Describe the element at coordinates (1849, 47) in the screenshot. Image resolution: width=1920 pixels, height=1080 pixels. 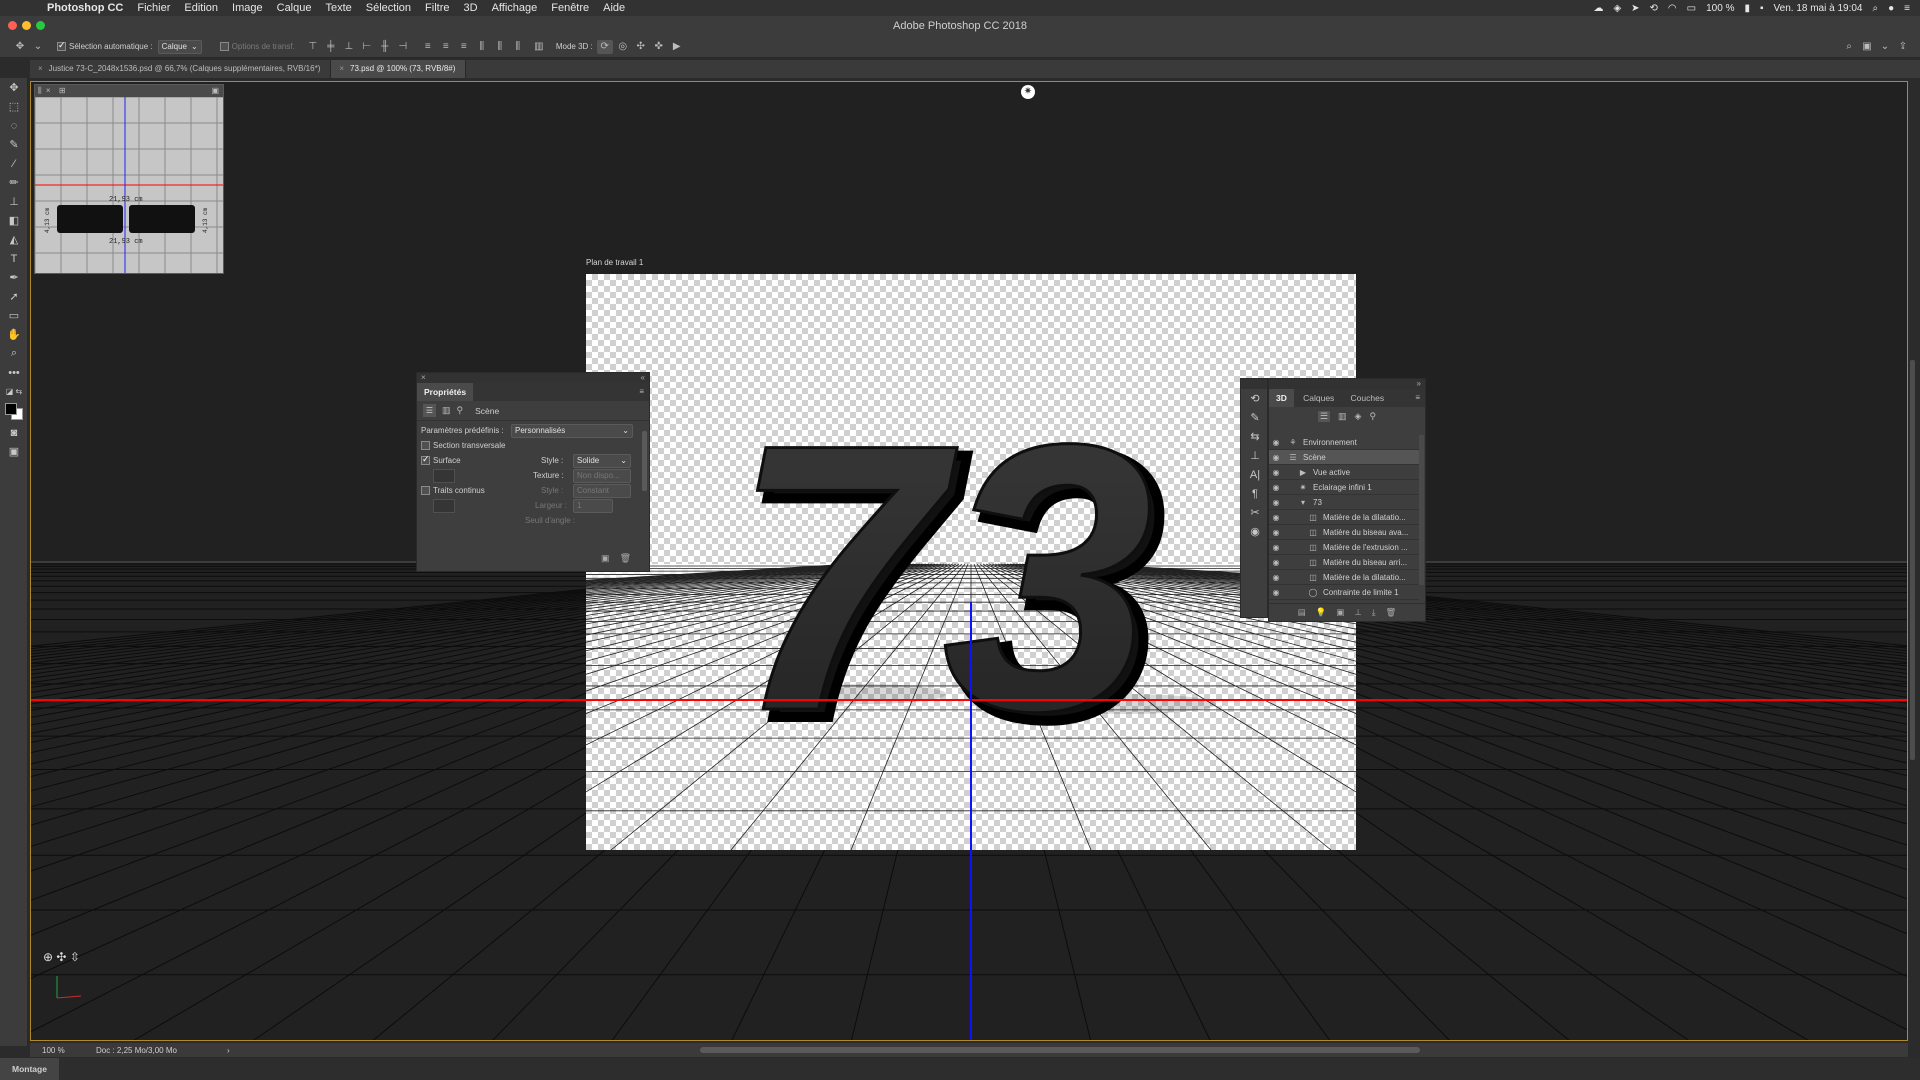
I see `search-icon: ⌕` at that location.